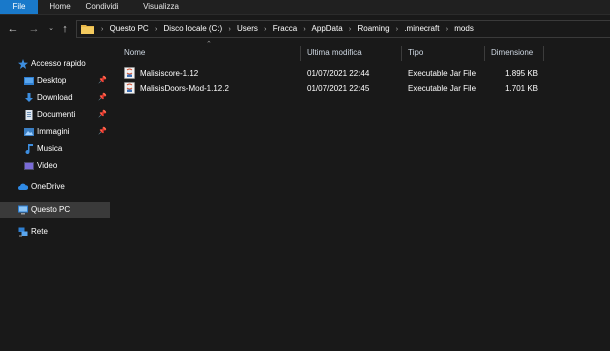 This screenshot has height=351, width=610. What do you see at coordinates (60, 7) in the screenshot?
I see `tab-home: Home` at bounding box center [60, 7].